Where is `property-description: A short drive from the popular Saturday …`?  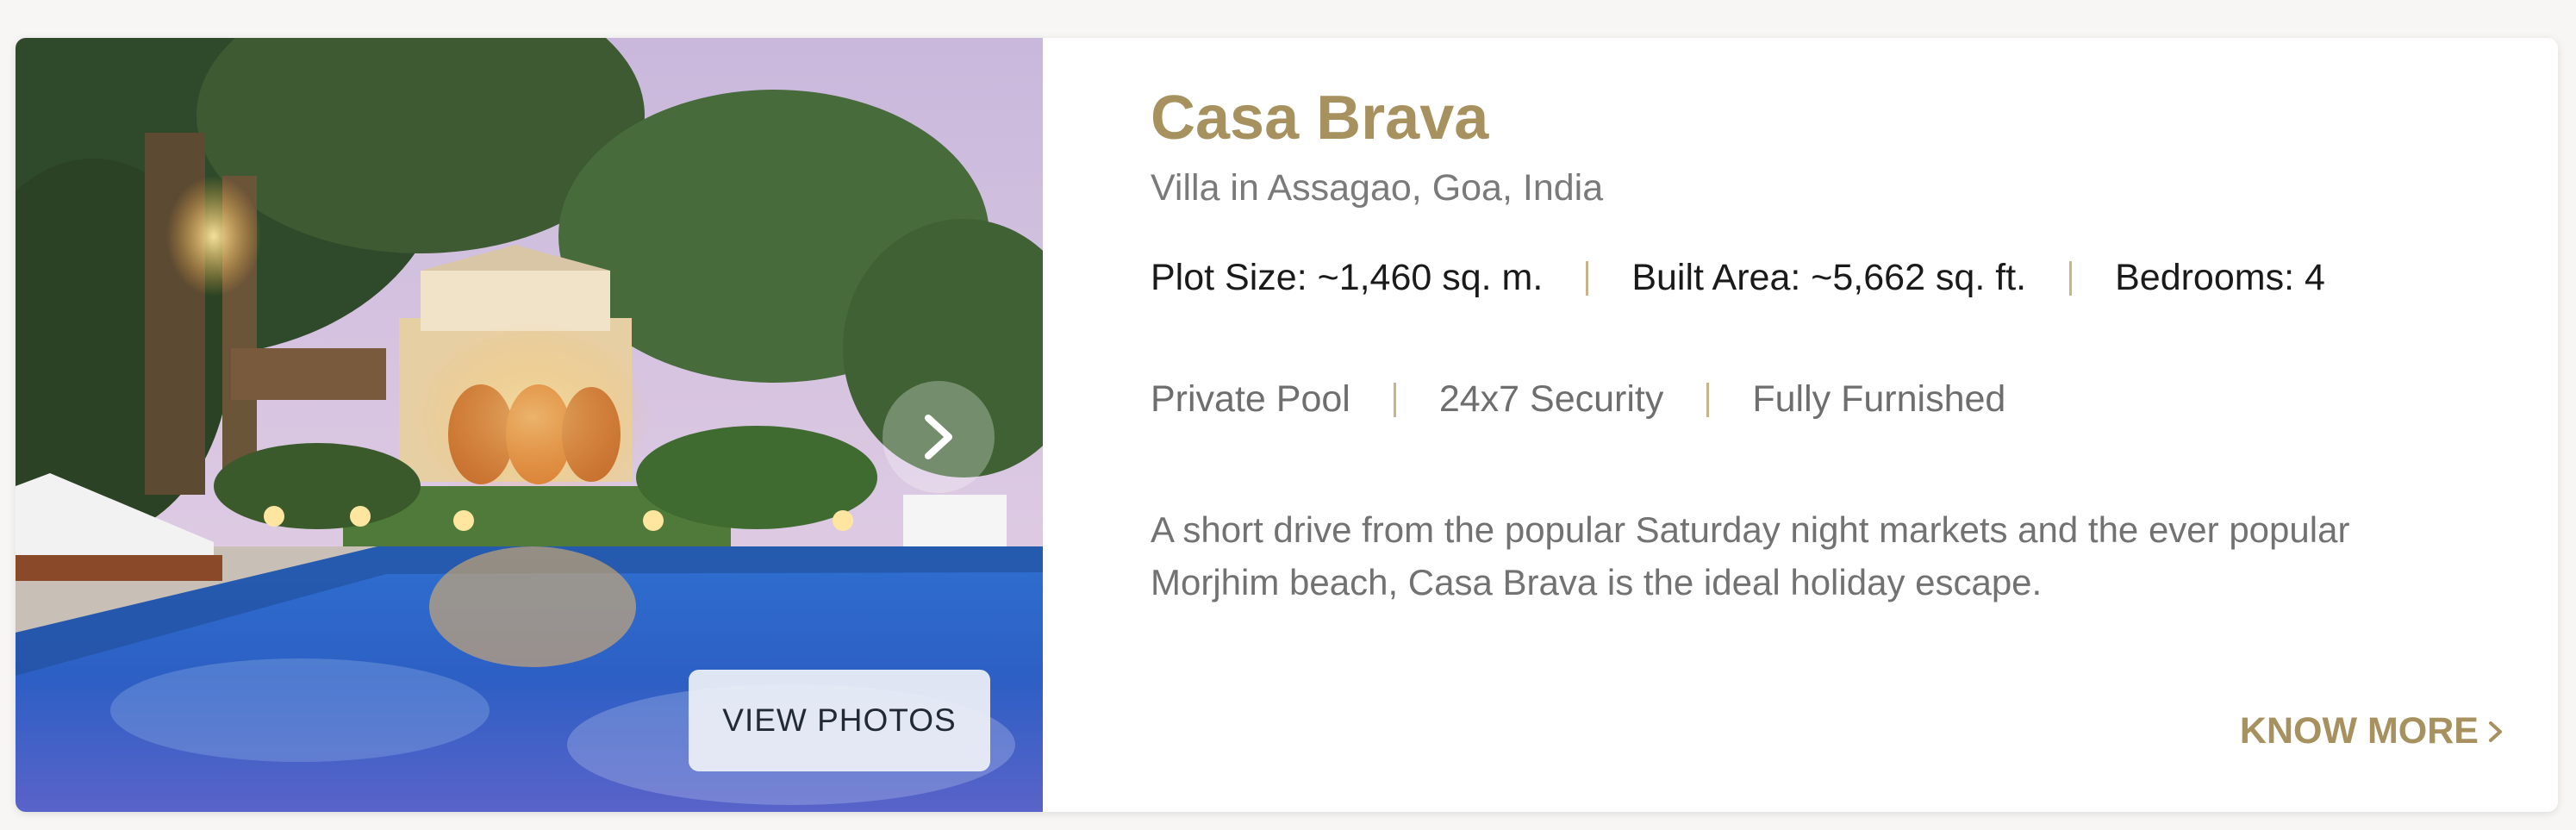 property-description: A short drive from the popular Saturday … is located at coordinates (1750, 555).